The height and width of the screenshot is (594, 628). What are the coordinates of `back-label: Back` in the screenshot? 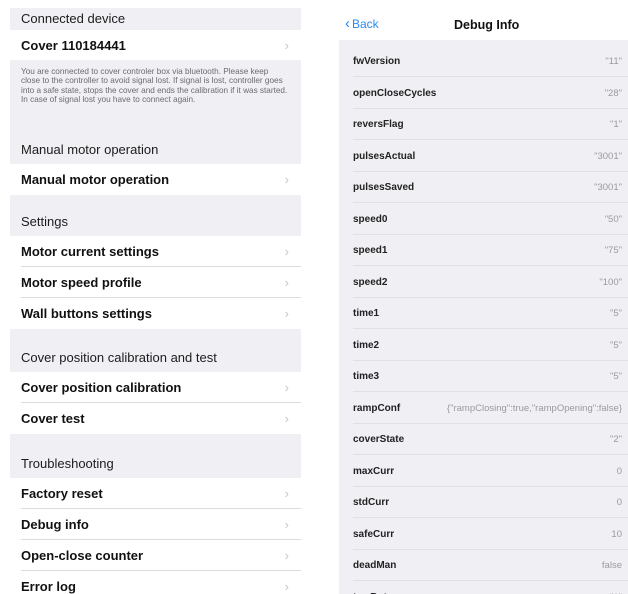 It's located at (365, 24).